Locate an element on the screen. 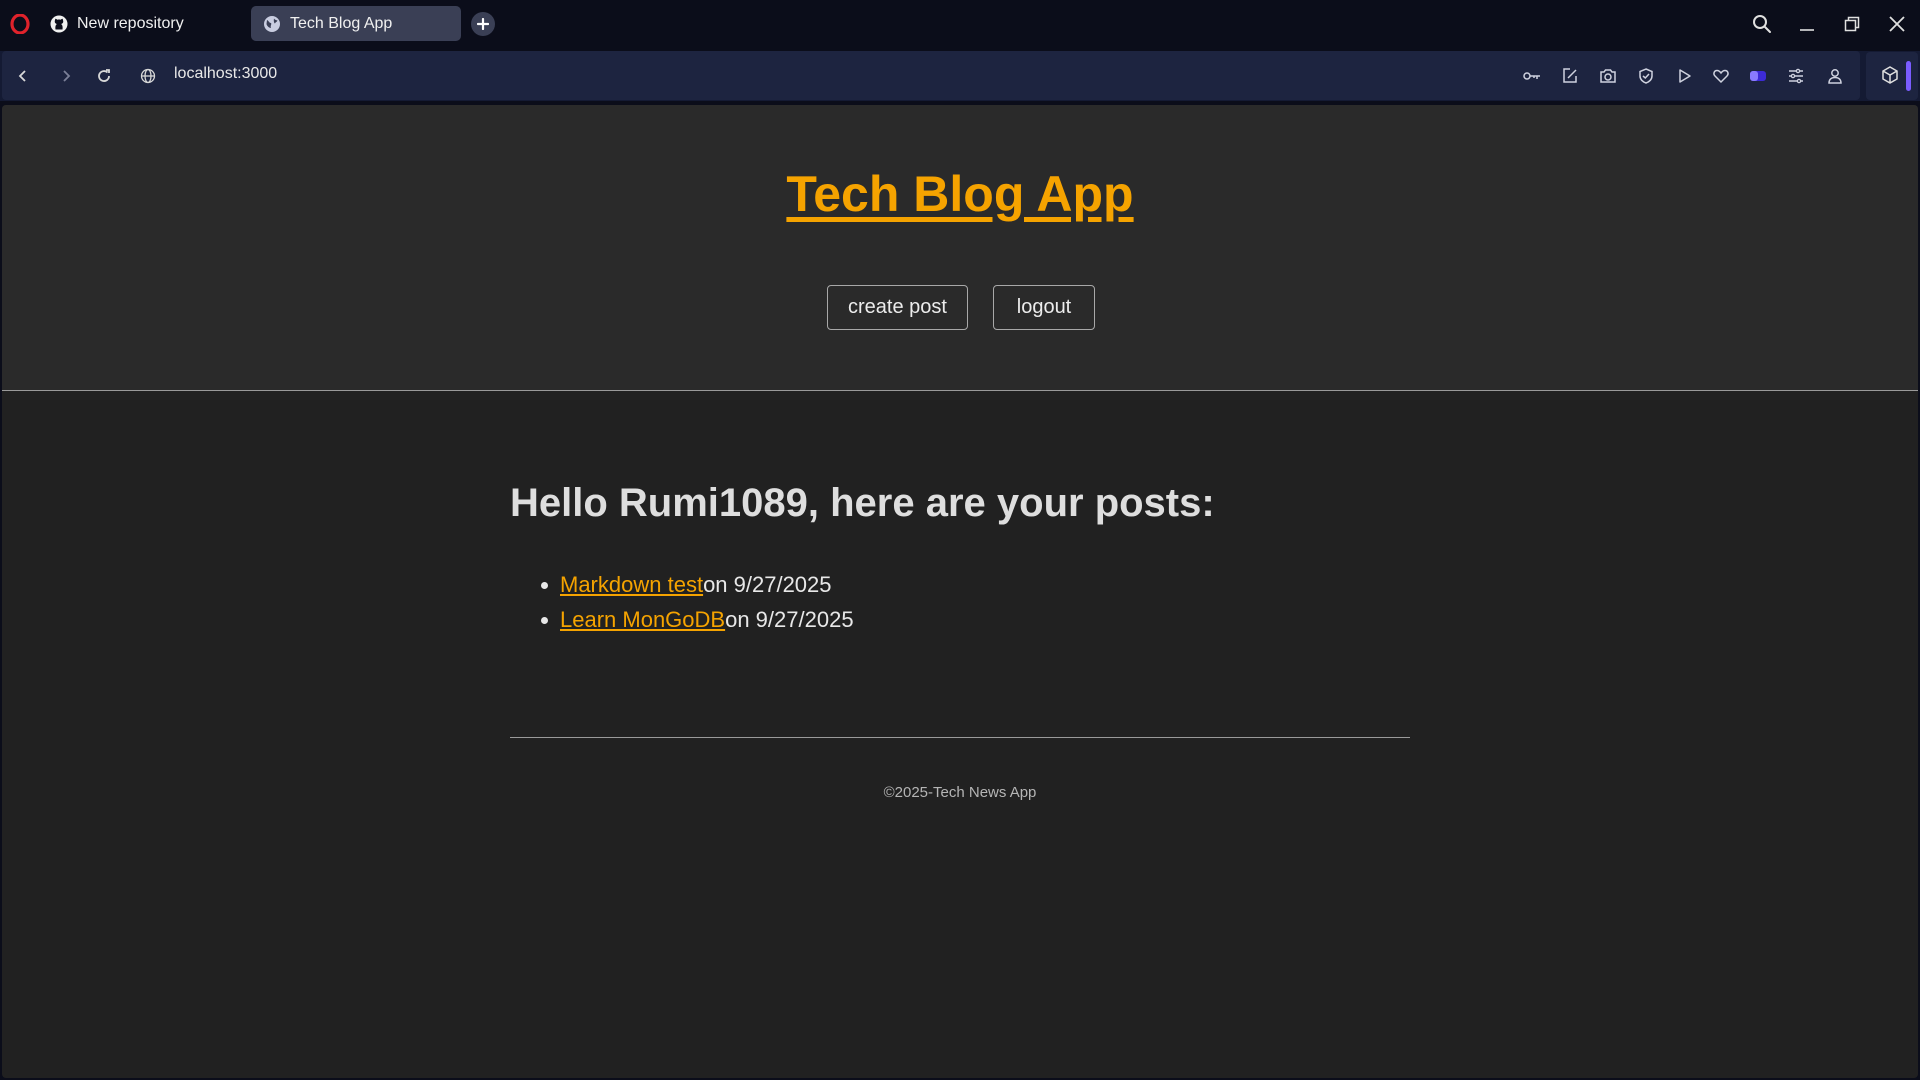  tab-strip: New repository Tech Blog App is located at coordinates (960, 24).